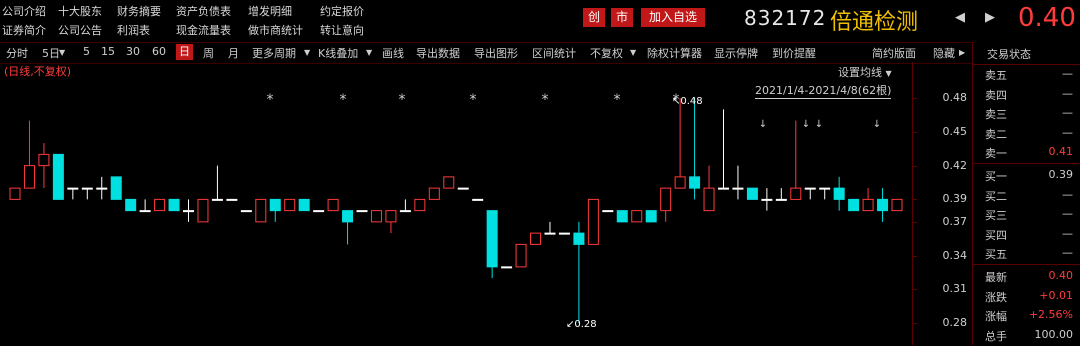 The image size is (1080, 346). Describe the element at coordinates (159, 51) in the screenshot. I see `tb-60min: 60` at that location.